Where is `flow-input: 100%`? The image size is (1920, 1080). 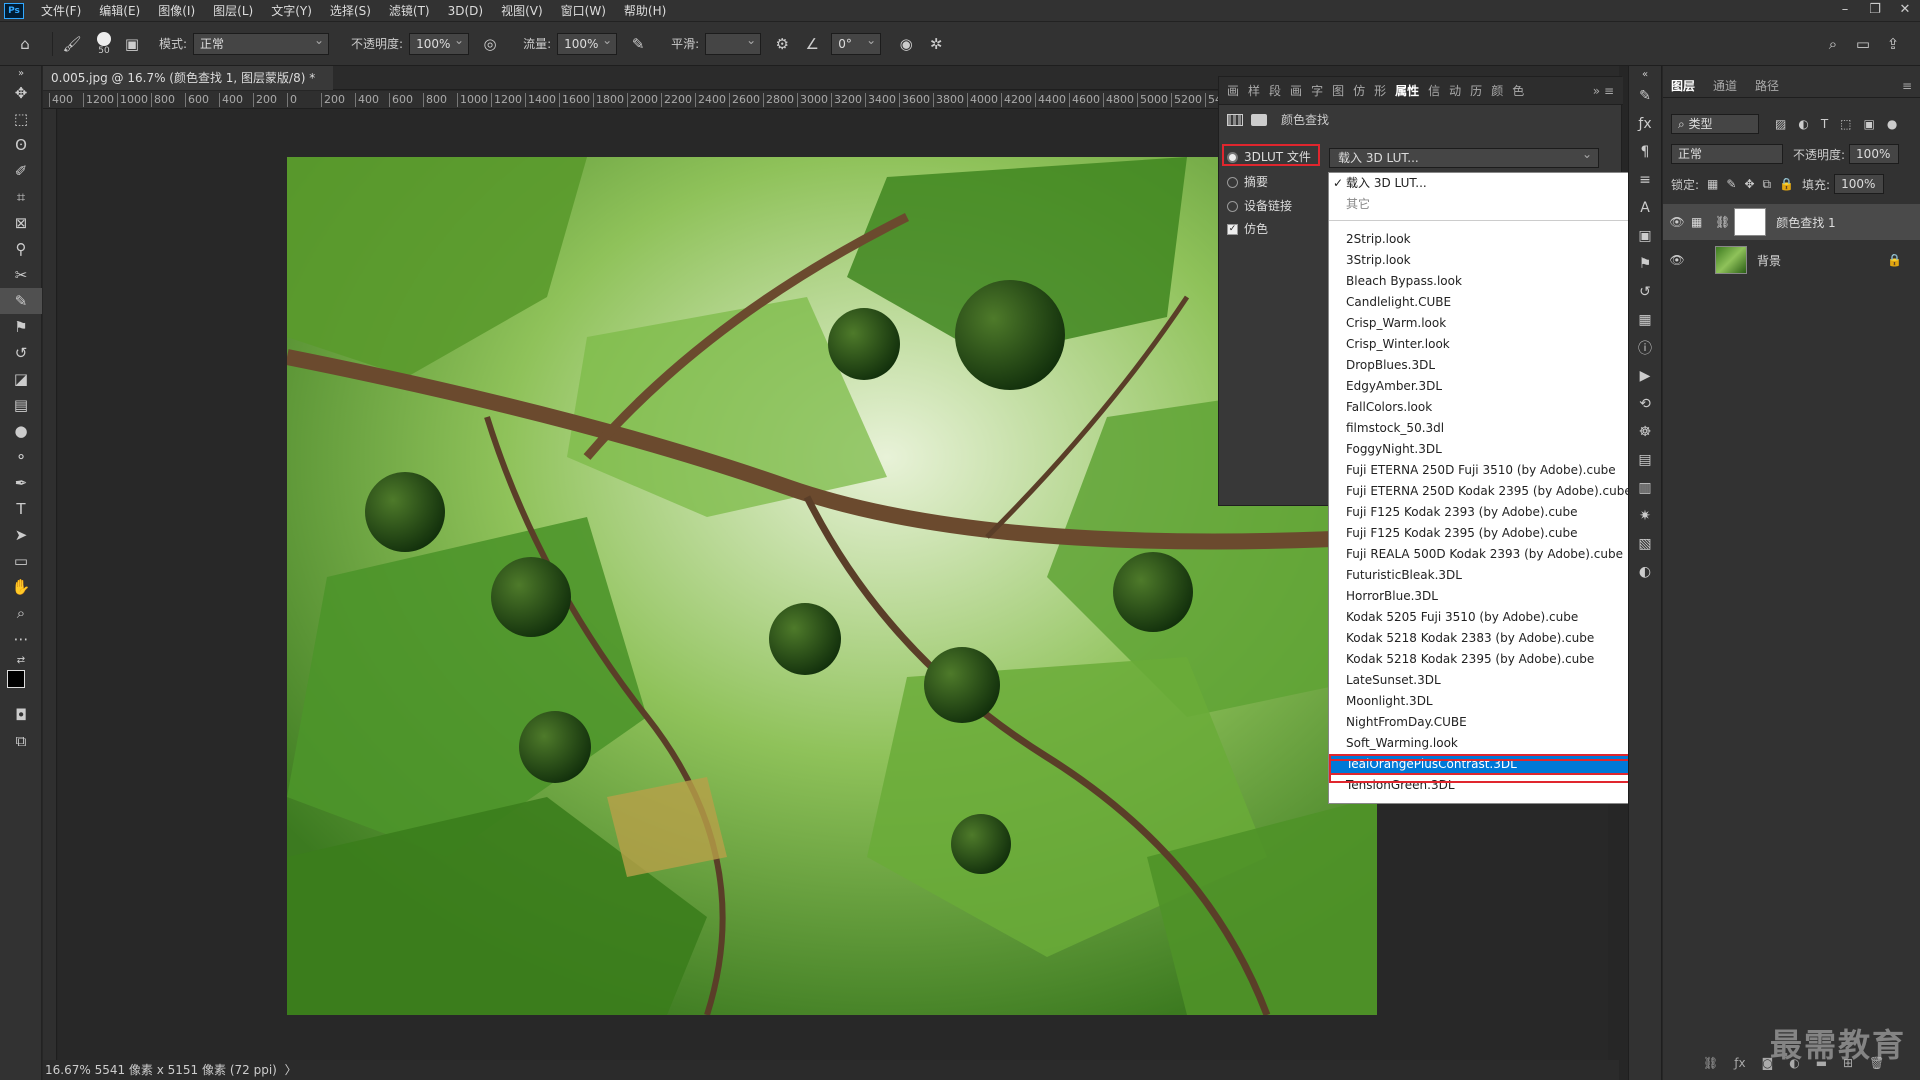
flow-input: 100% is located at coordinates (587, 42).